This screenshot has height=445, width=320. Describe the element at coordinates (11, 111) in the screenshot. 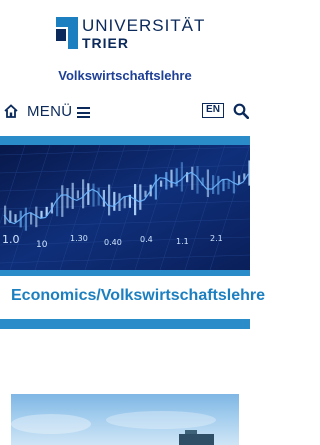

I see `home-icon` at that location.